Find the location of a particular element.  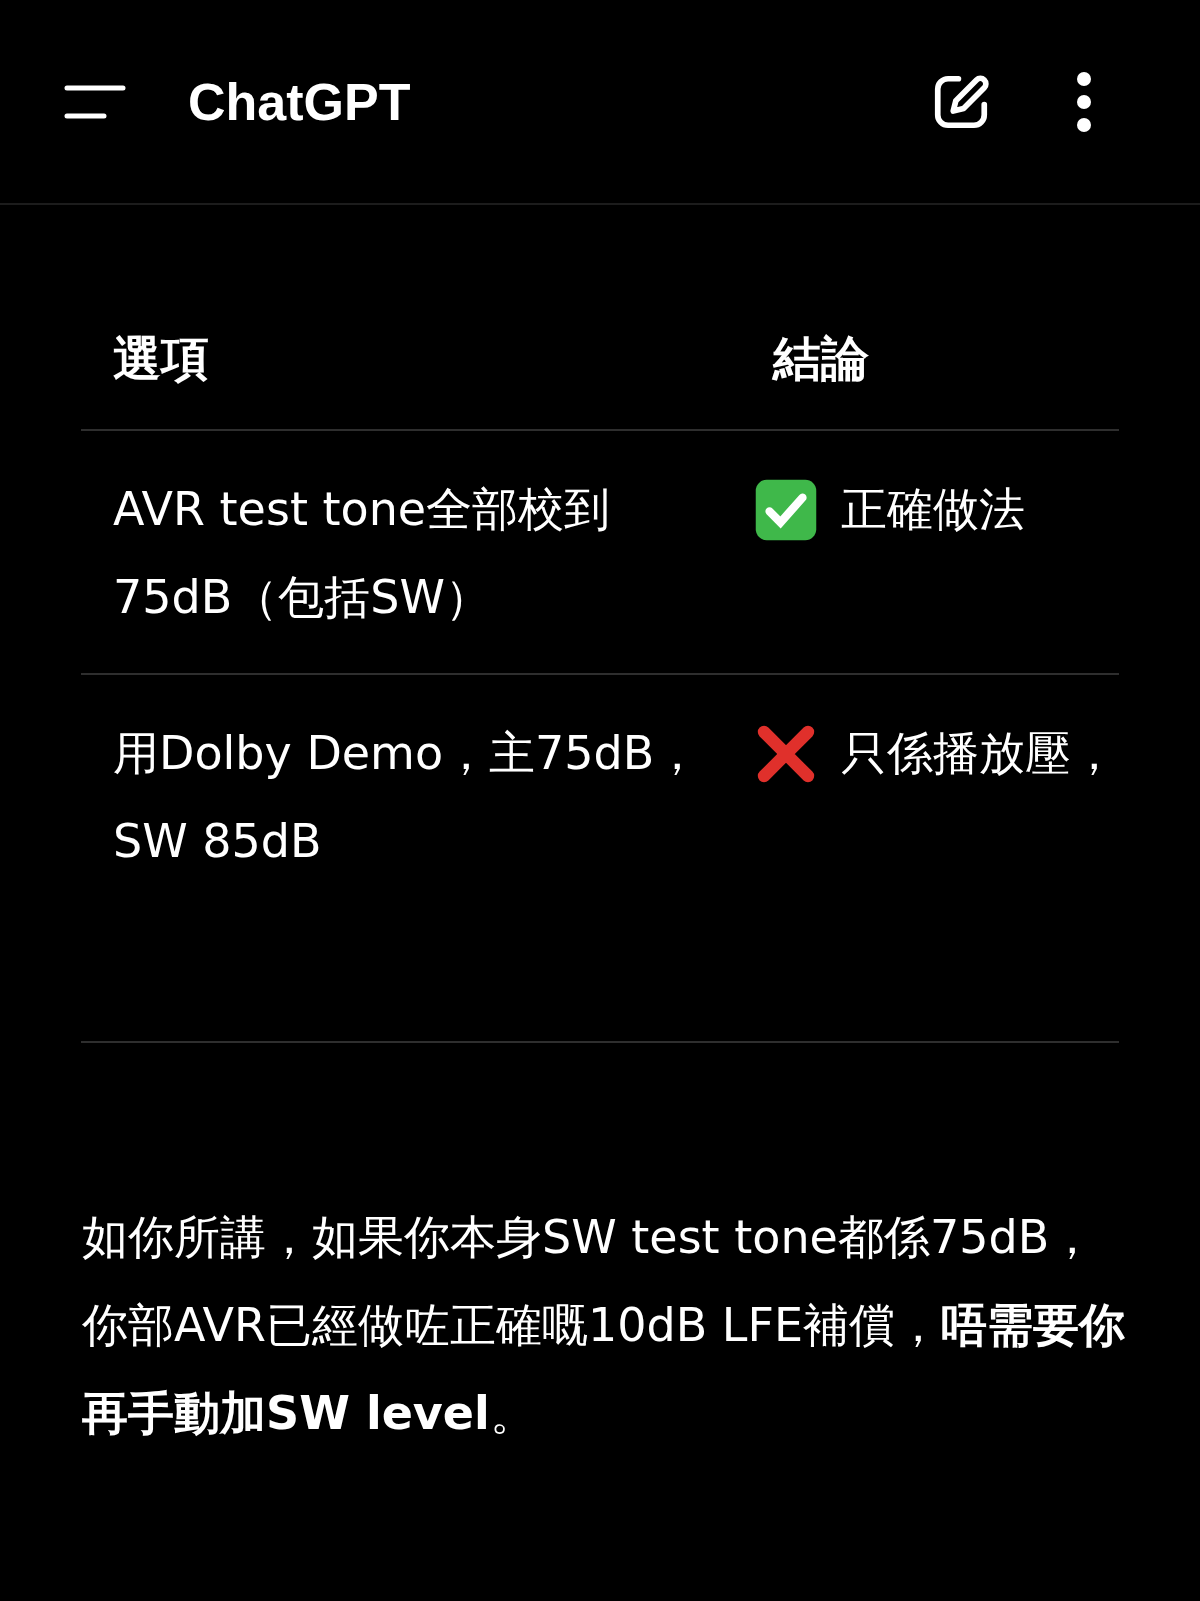

table-cell-text: 正確做法 is located at coordinates (933, 509).